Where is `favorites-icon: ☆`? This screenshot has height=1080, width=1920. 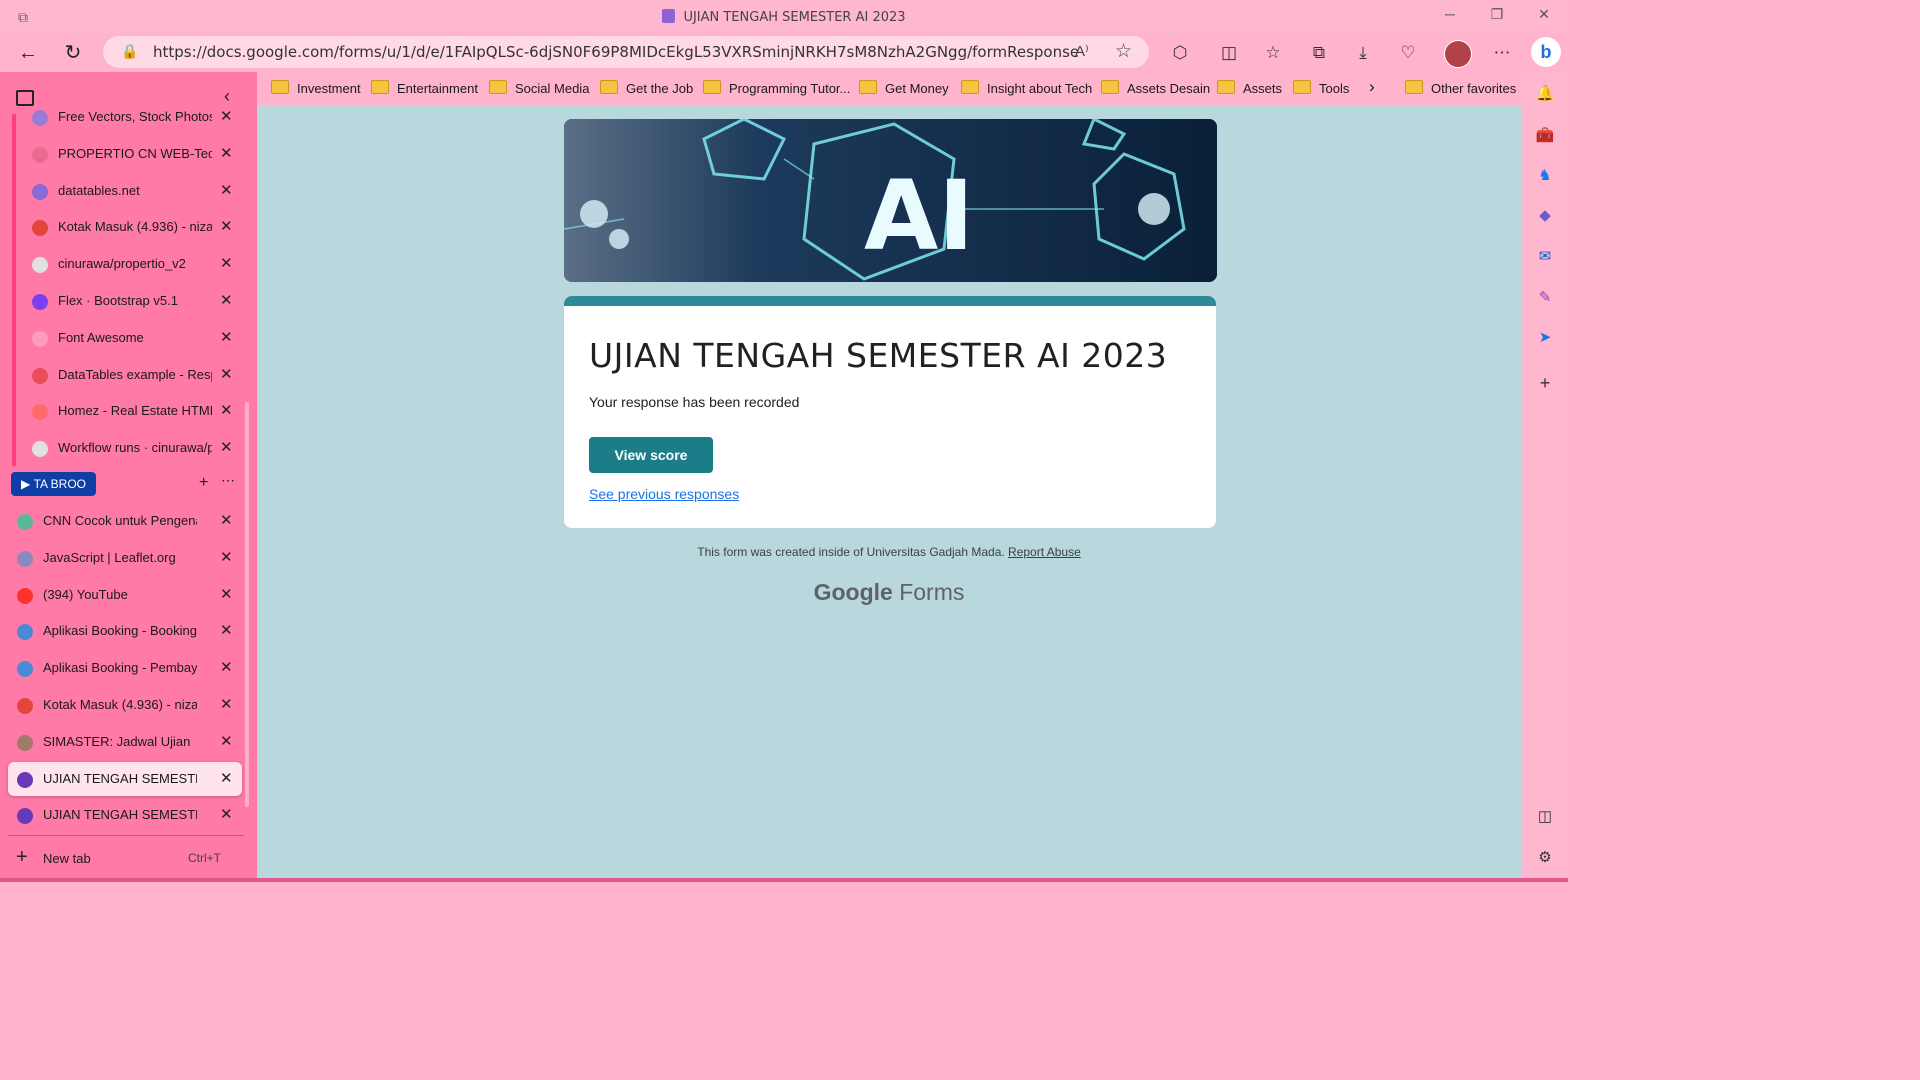 favorites-icon: ☆ is located at coordinates (1273, 53).